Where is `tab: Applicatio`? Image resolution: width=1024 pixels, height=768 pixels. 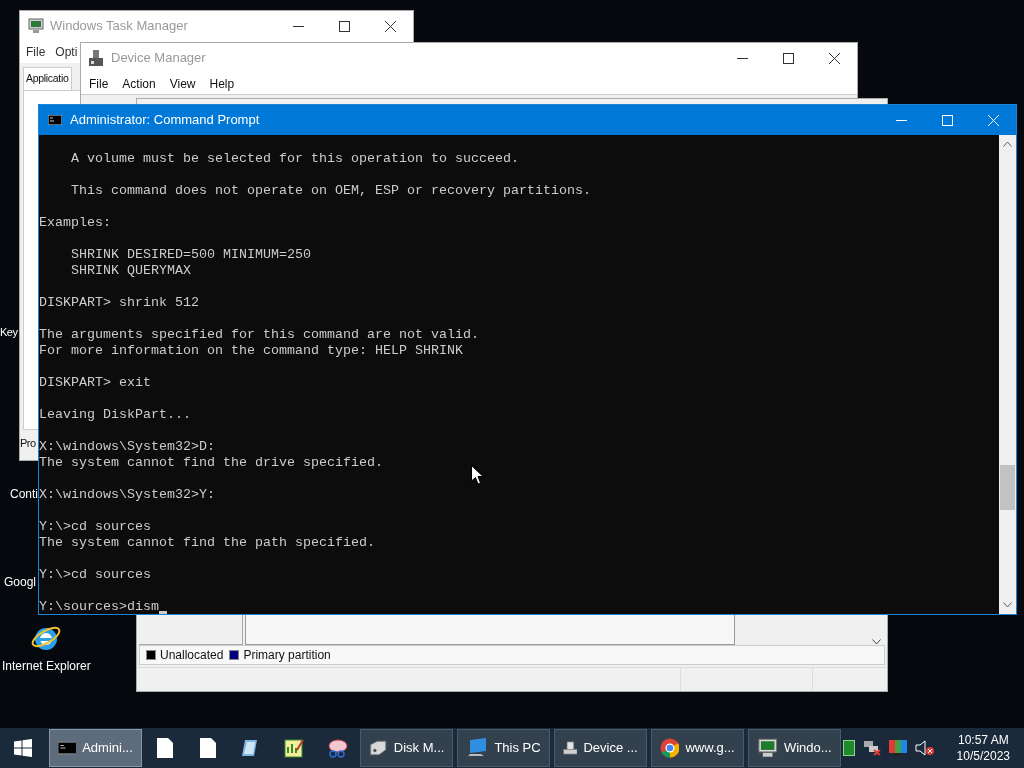
tab: Applicatio is located at coordinates (47, 78).